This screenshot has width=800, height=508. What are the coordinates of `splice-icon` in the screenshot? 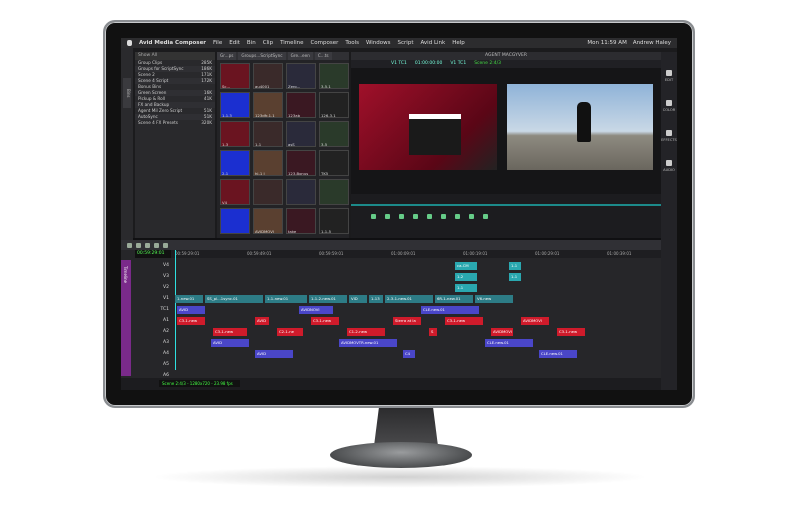 It's located at (443, 216).